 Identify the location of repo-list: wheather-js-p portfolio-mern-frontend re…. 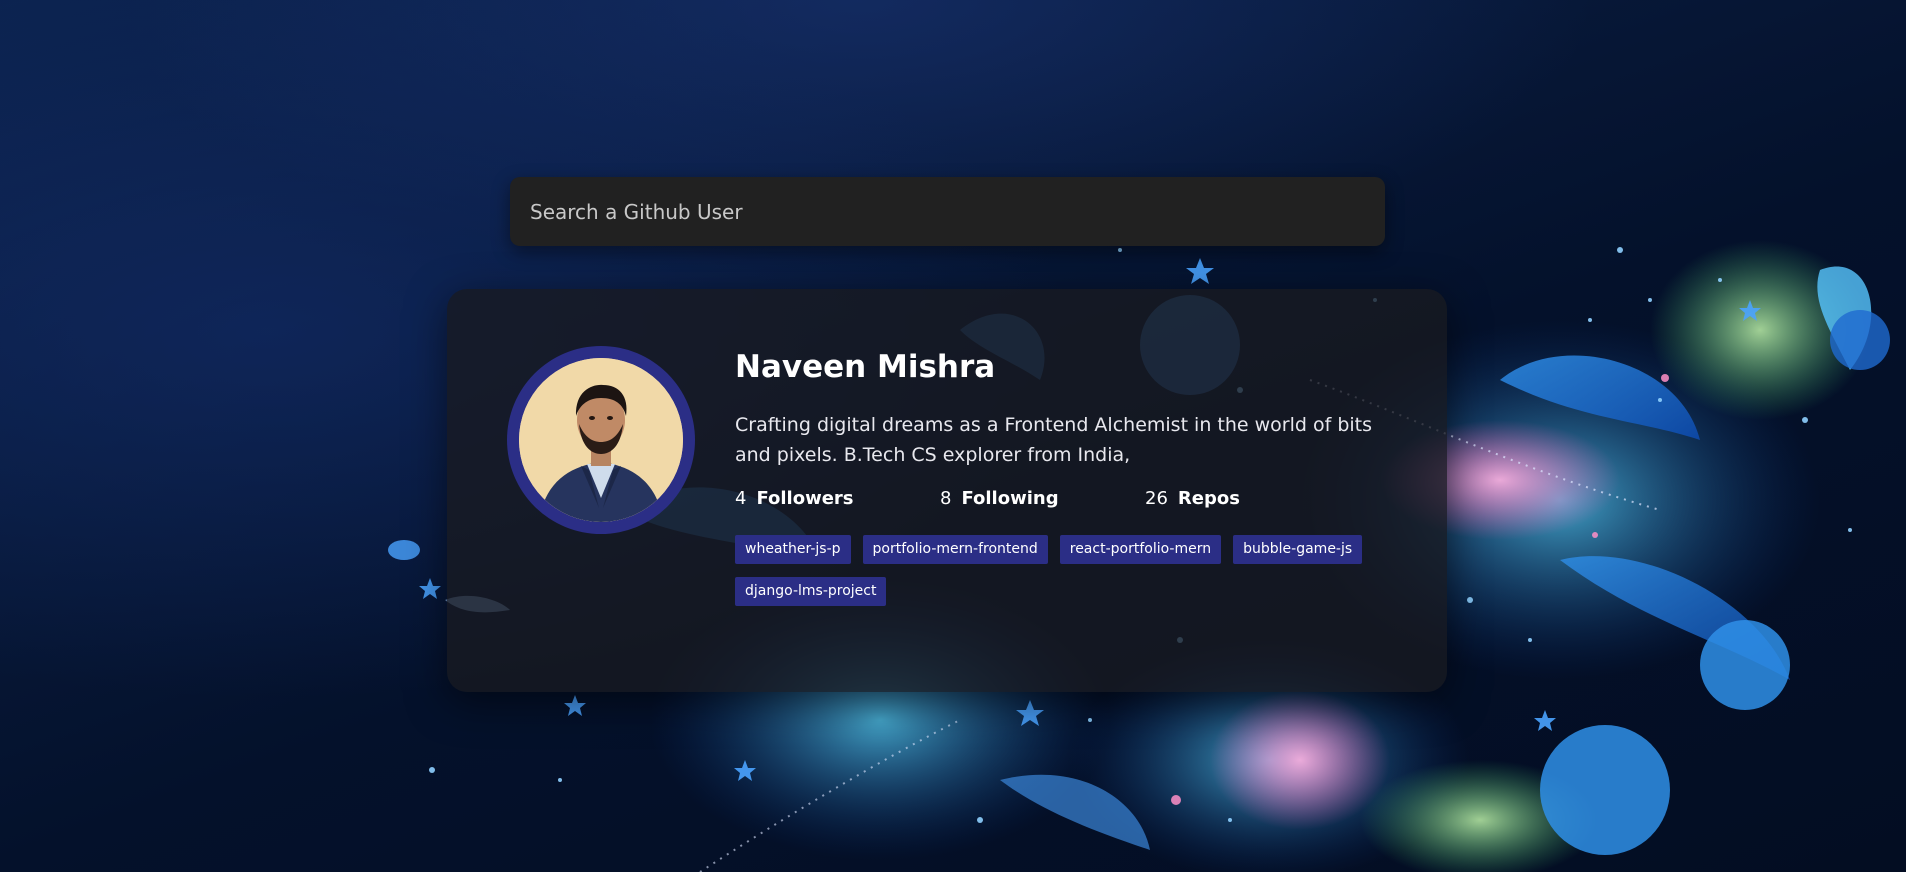
(1085, 577).